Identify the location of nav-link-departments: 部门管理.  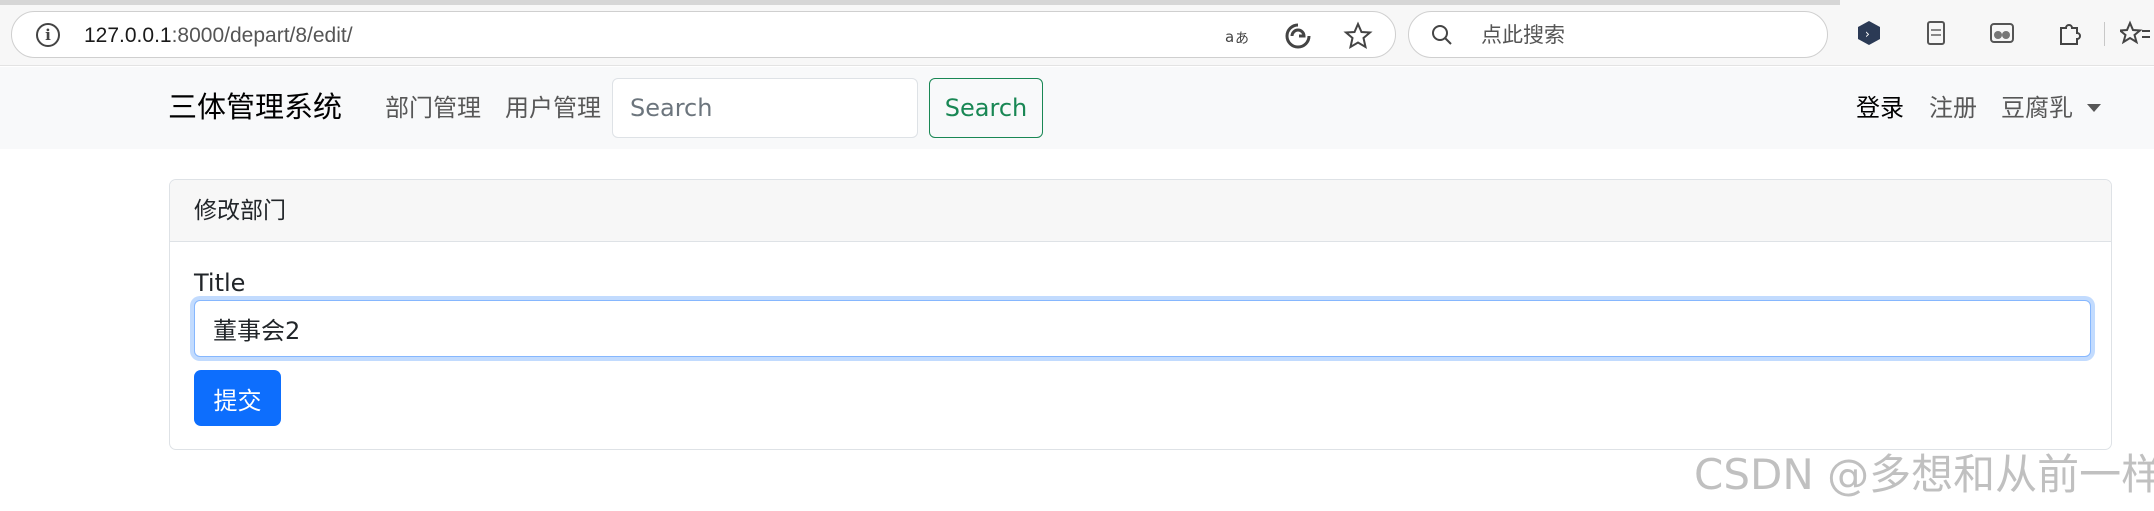
(433, 108).